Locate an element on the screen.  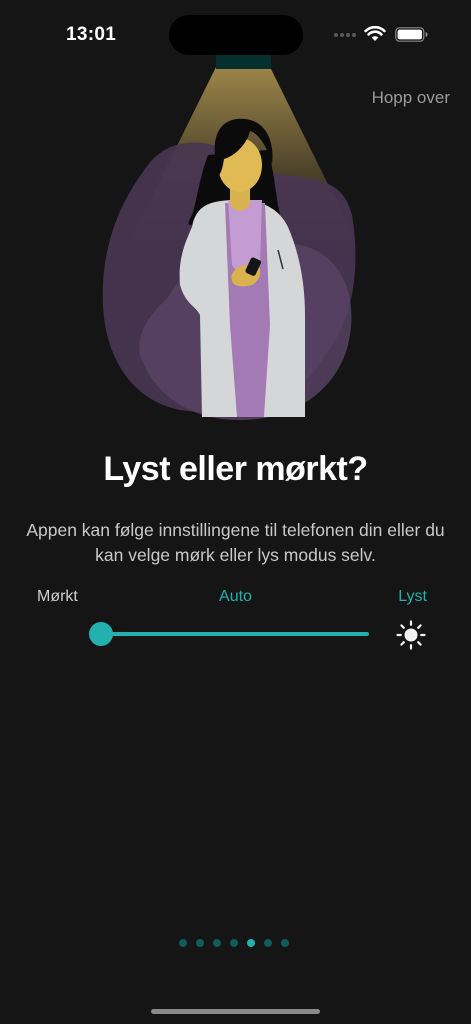
battery-icon is located at coordinates (411, 34).